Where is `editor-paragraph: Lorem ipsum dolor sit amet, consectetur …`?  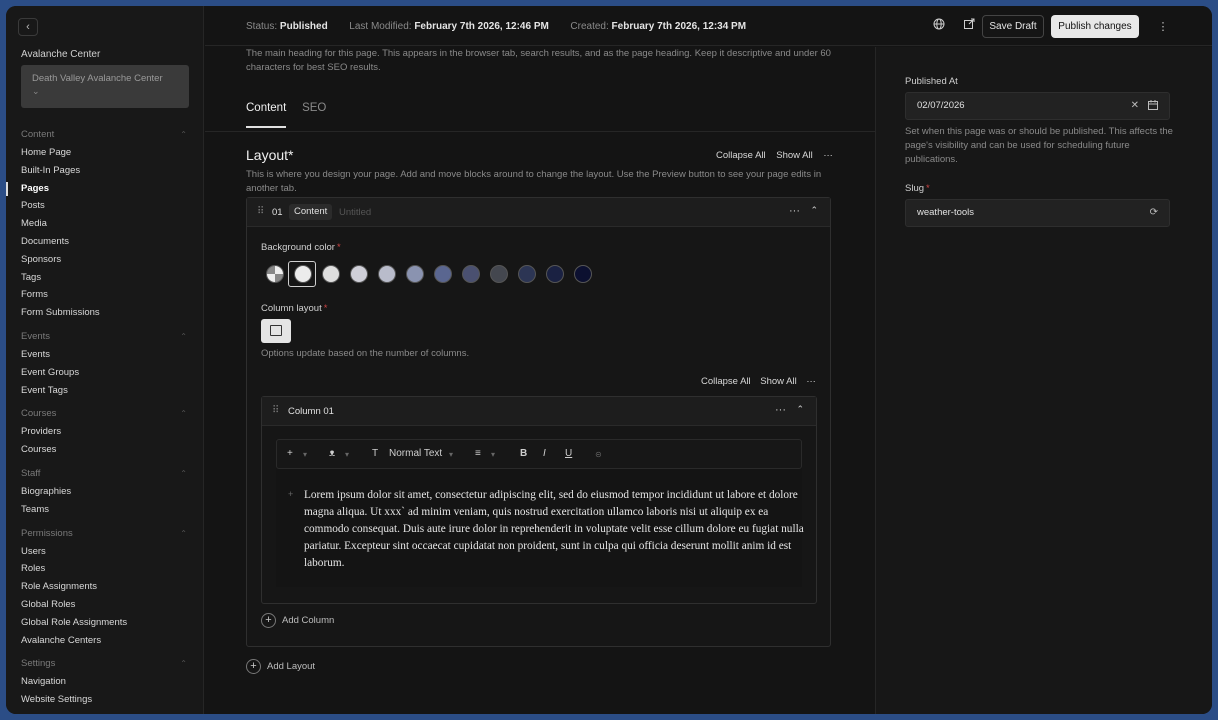
editor-paragraph: Lorem ipsum dolor sit amet, consectetur … is located at coordinates (554, 529).